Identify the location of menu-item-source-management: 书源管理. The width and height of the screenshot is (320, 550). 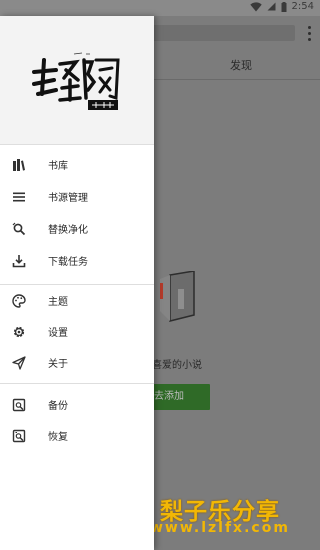
(77, 197).